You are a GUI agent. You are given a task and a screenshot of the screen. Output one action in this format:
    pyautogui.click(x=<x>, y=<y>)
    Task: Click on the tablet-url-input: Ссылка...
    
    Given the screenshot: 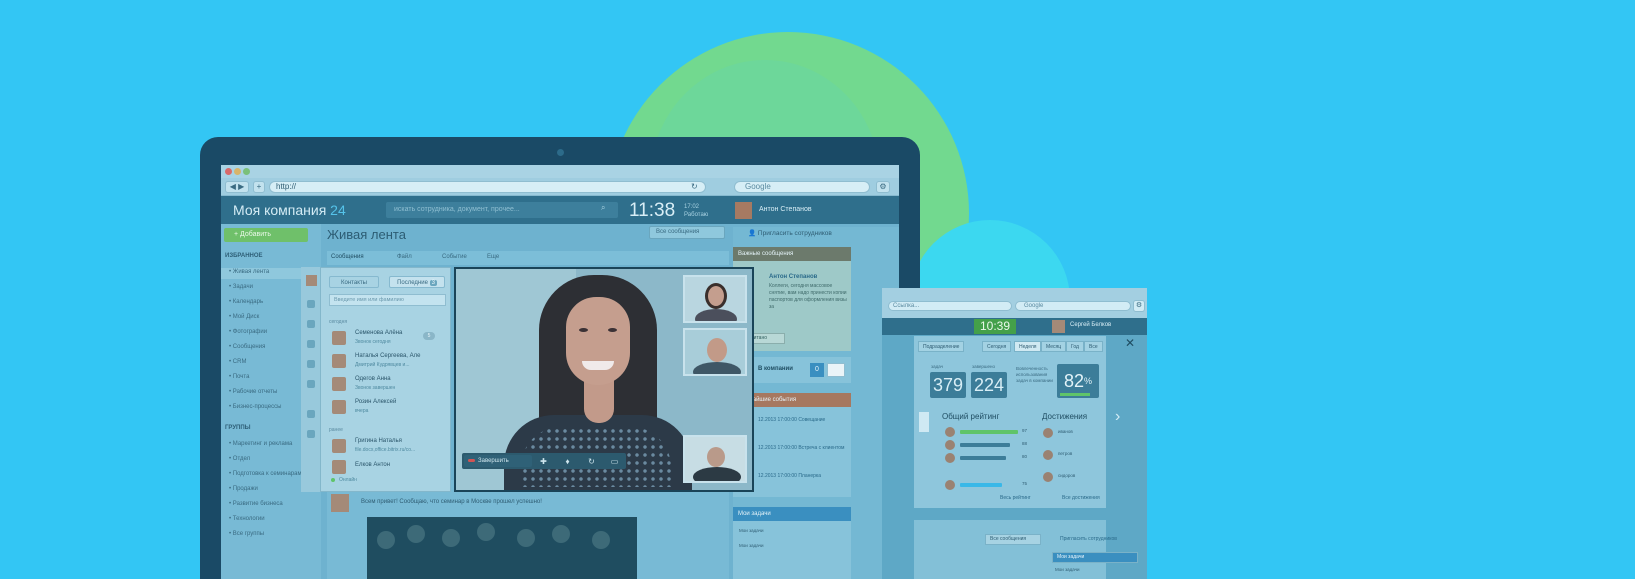 What is the action you would take?
    pyautogui.click(x=950, y=306)
    